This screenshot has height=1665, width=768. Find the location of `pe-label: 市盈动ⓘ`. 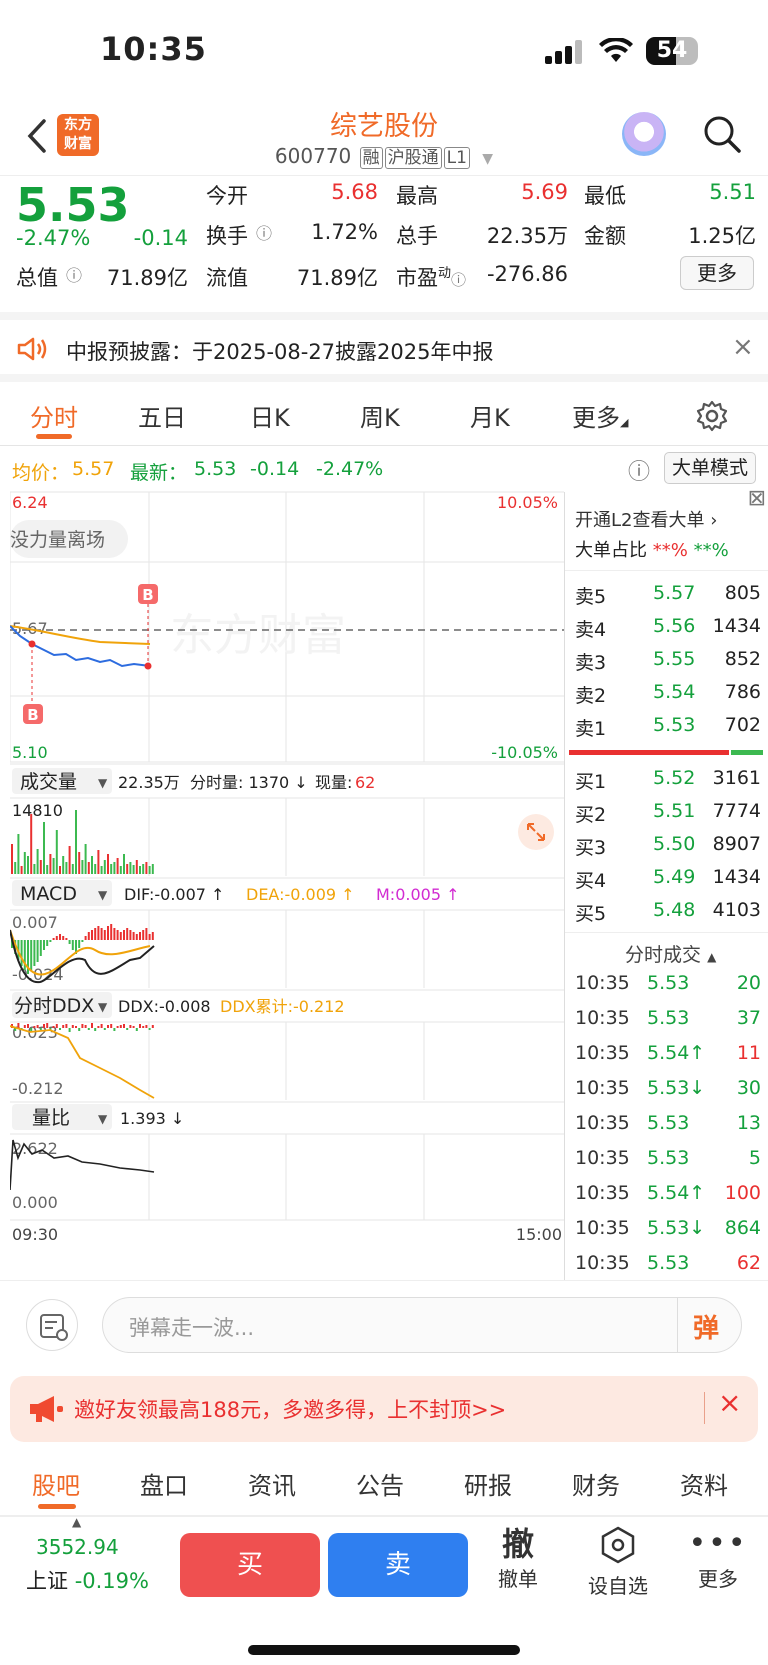

pe-label: 市盈动ⓘ is located at coordinates (431, 278).